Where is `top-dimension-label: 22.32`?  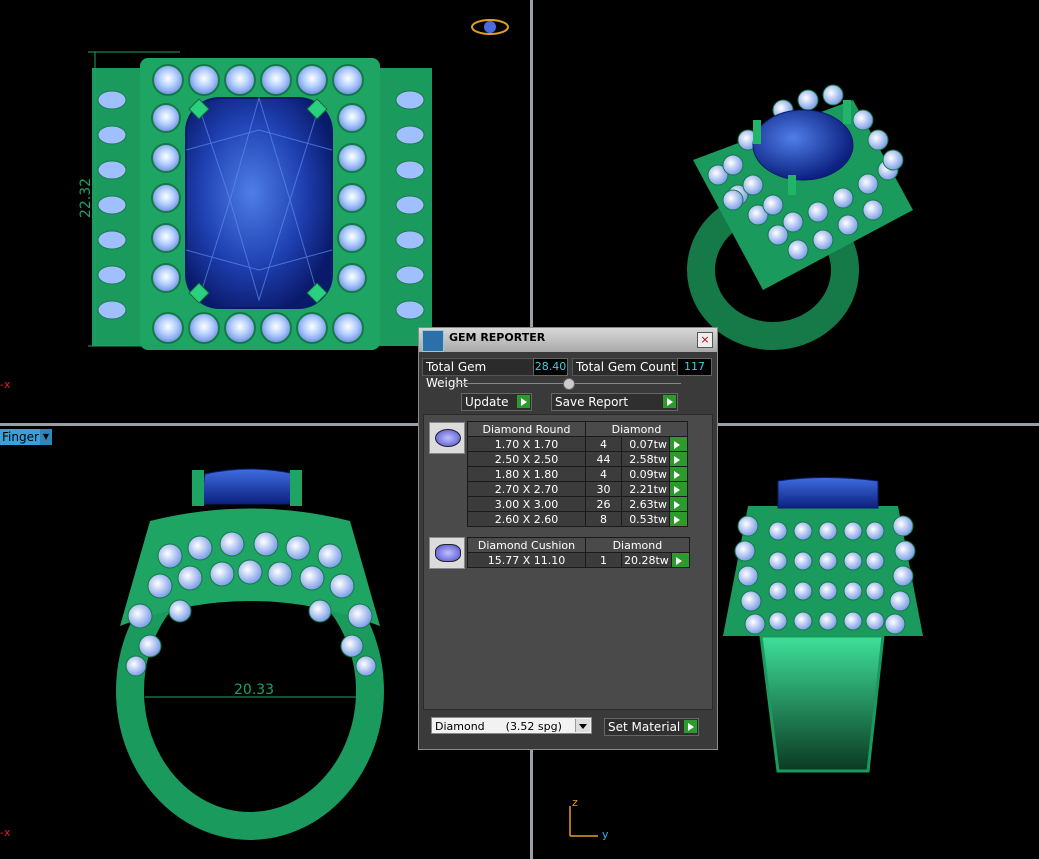 top-dimension-label: 22.32 is located at coordinates (86, 198).